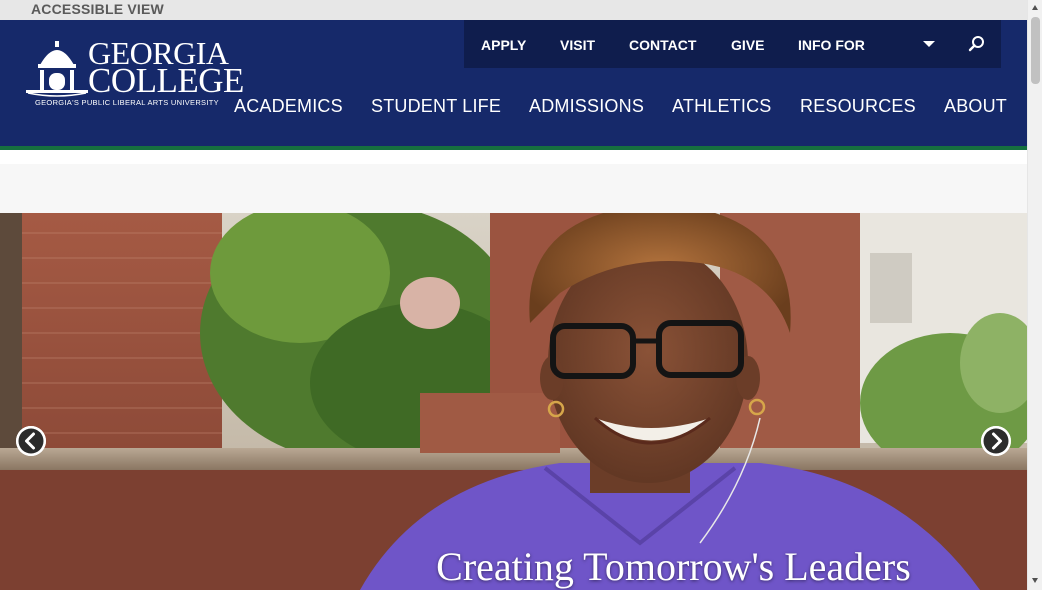  Describe the element at coordinates (513, 10) in the screenshot. I see `accessible-view-bar: ACCESSIBLE VIEW` at that location.